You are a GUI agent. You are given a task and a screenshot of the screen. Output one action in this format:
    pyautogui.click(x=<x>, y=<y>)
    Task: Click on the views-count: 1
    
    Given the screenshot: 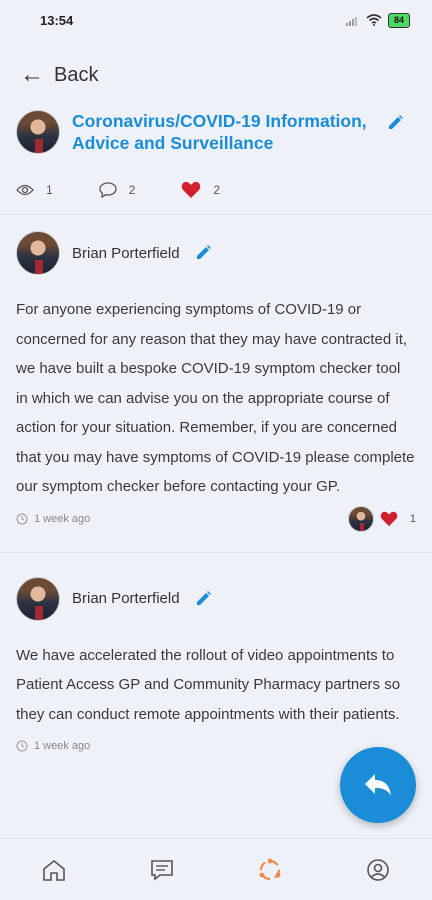 What is the action you would take?
    pyautogui.click(x=49, y=190)
    